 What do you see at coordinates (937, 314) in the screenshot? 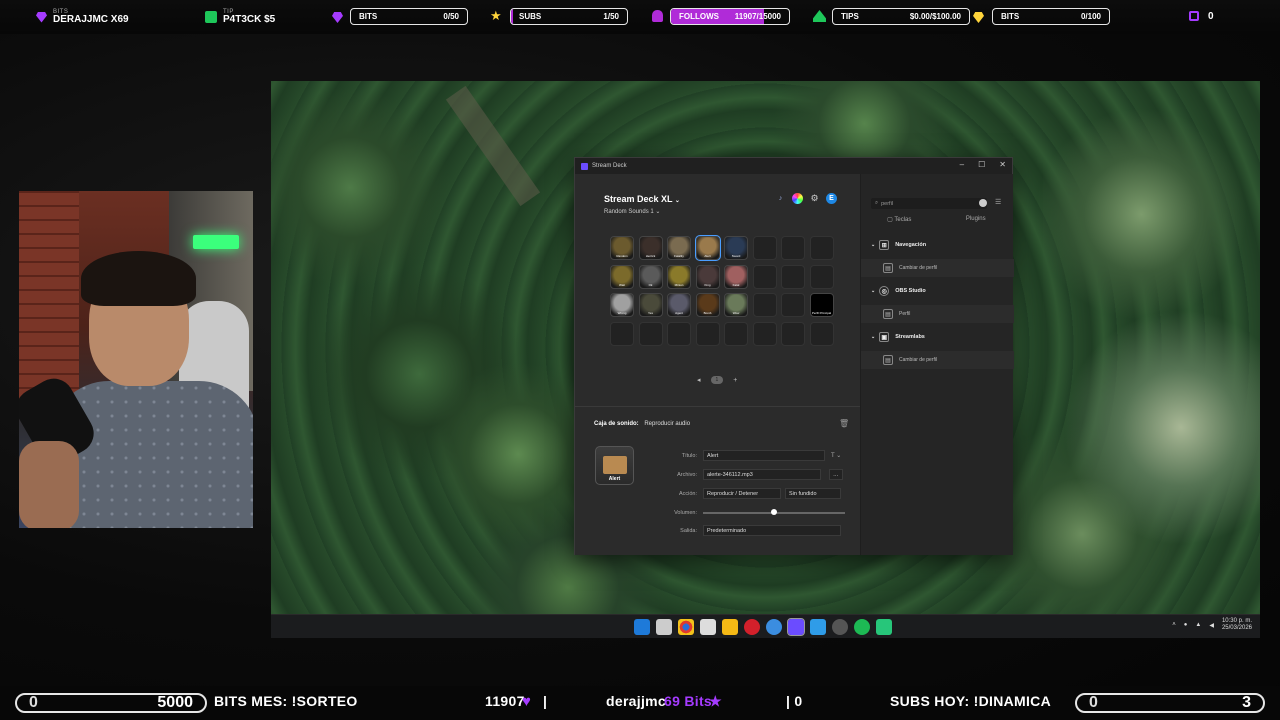
I see `action-item: ▤ Perfil` at bounding box center [937, 314].